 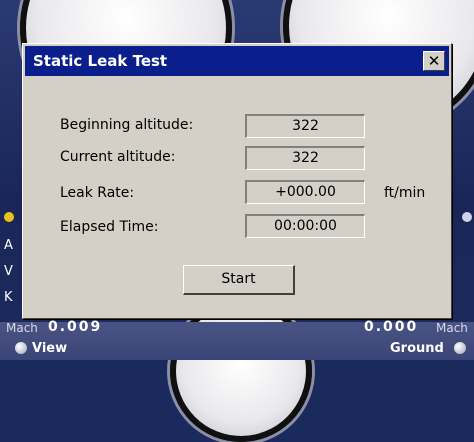 What do you see at coordinates (8, 271) in the screenshot?
I see `side-letter: V` at bounding box center [8, 271].